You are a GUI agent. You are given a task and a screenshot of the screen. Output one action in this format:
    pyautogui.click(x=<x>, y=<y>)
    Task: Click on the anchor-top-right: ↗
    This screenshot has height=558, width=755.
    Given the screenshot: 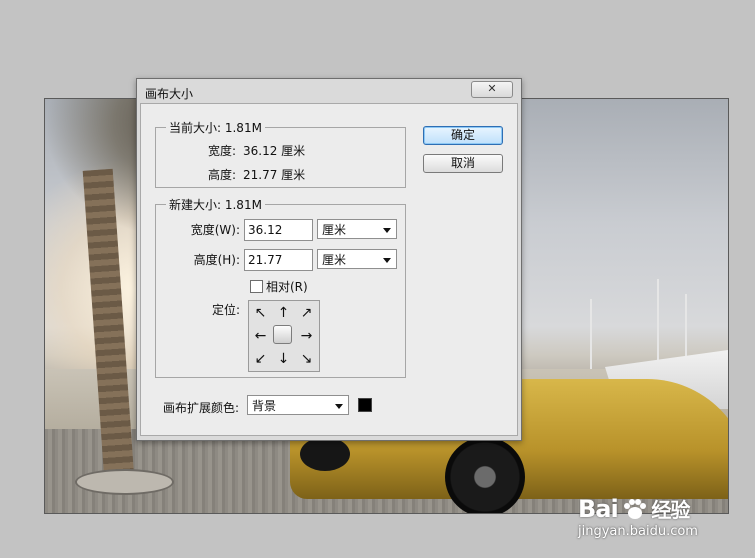 What is the action you would take?
    pyautogui.click(x=306, y=312)
    